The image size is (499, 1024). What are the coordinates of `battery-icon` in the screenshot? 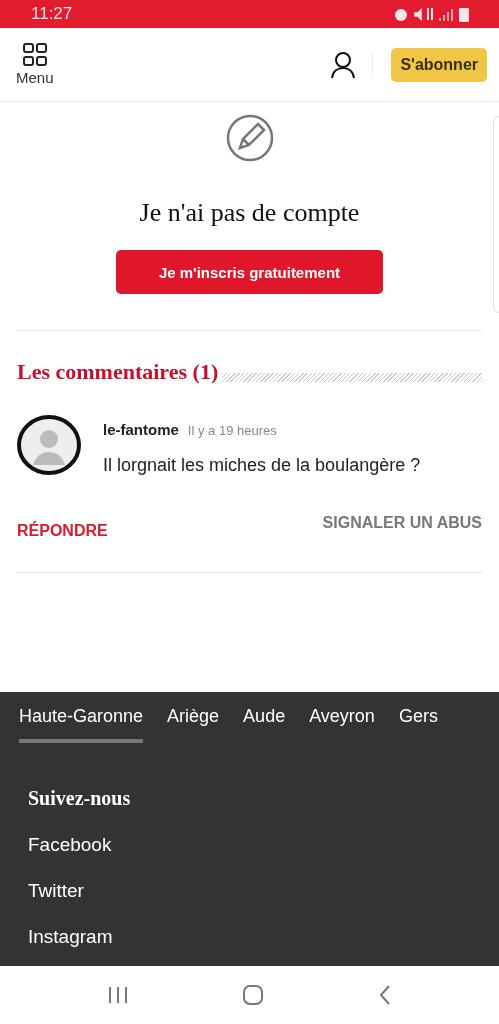 It's located at (464, 14).